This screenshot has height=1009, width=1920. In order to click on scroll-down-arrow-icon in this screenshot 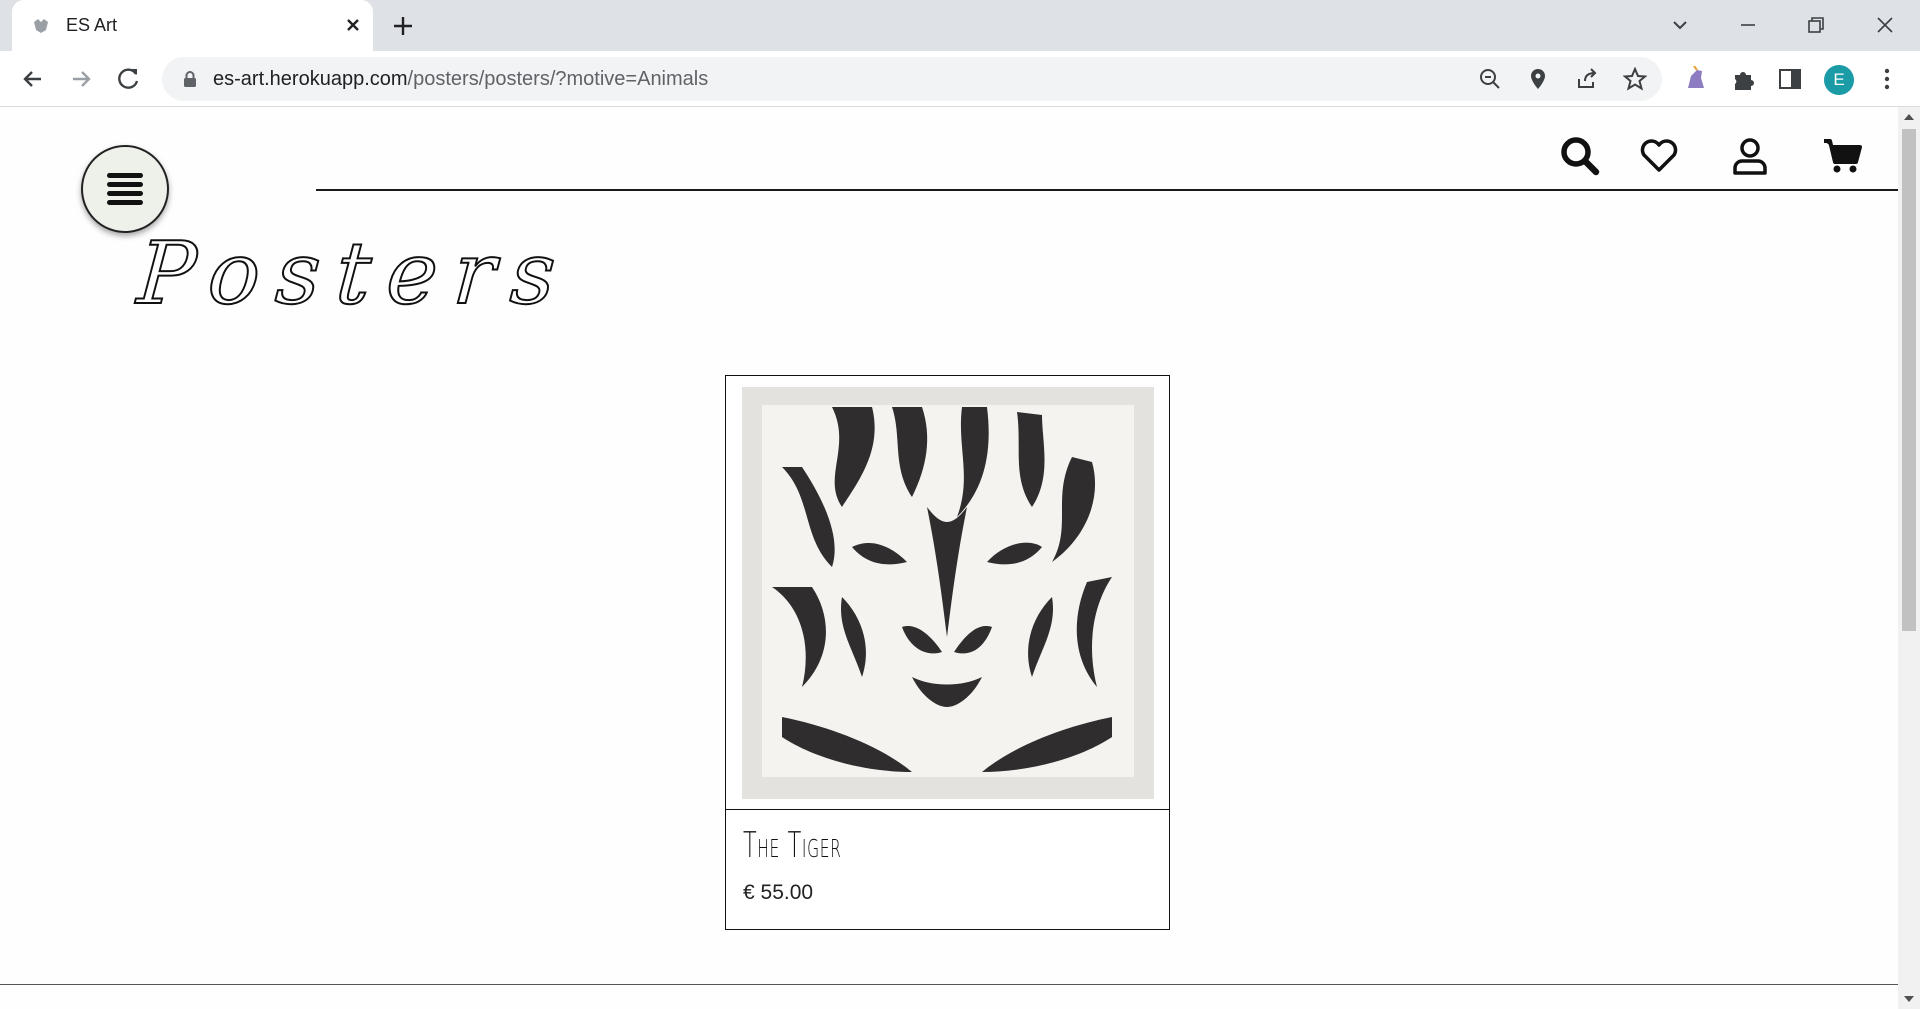, I will do `click(1909, 999)`.